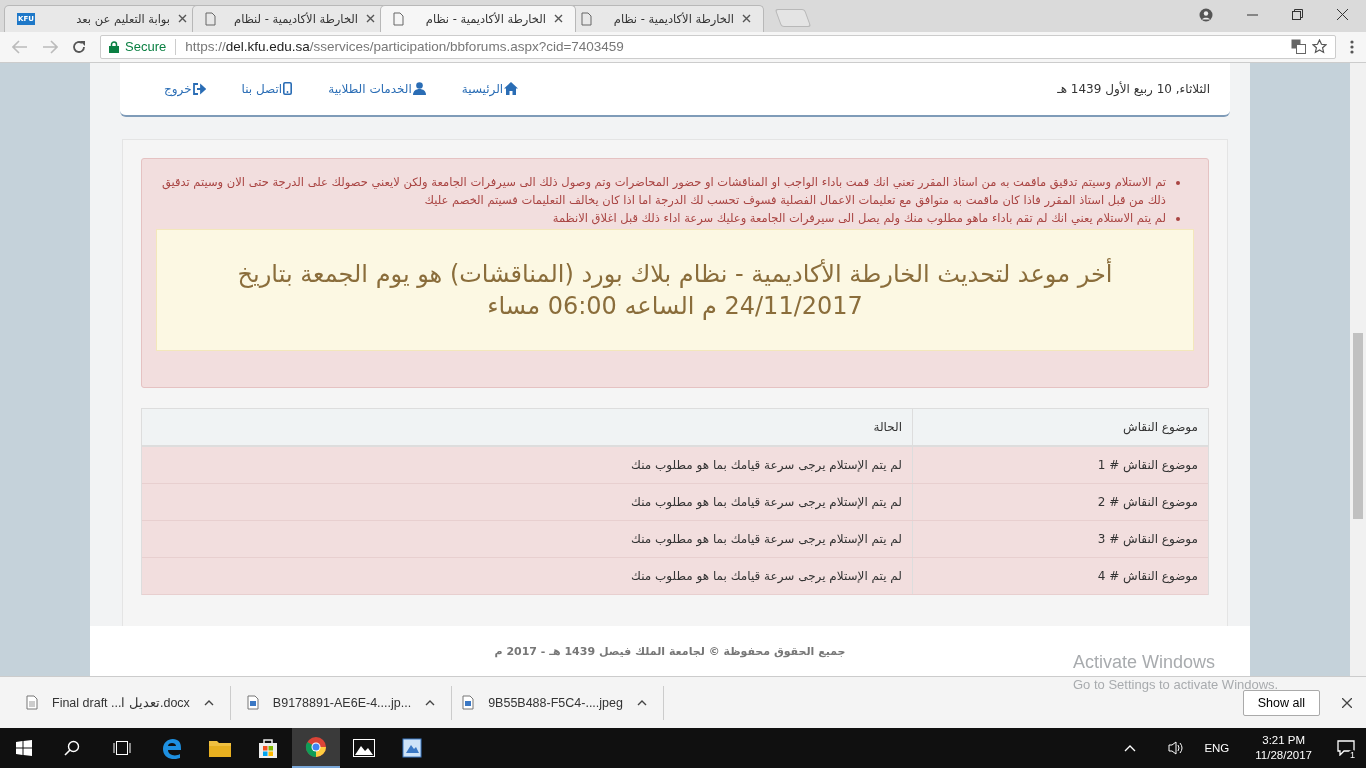 This screenshot has width=1366, height=768. I want to click on deadline-notice: أخر موعد لتحديث الخارطة الأكاديمية - نظام بلاك بورد (المناقشات) هو يوم الجمعة بتاريخ 24/11/2017 م الساعه 06:00 مساء, so click(675, 289).